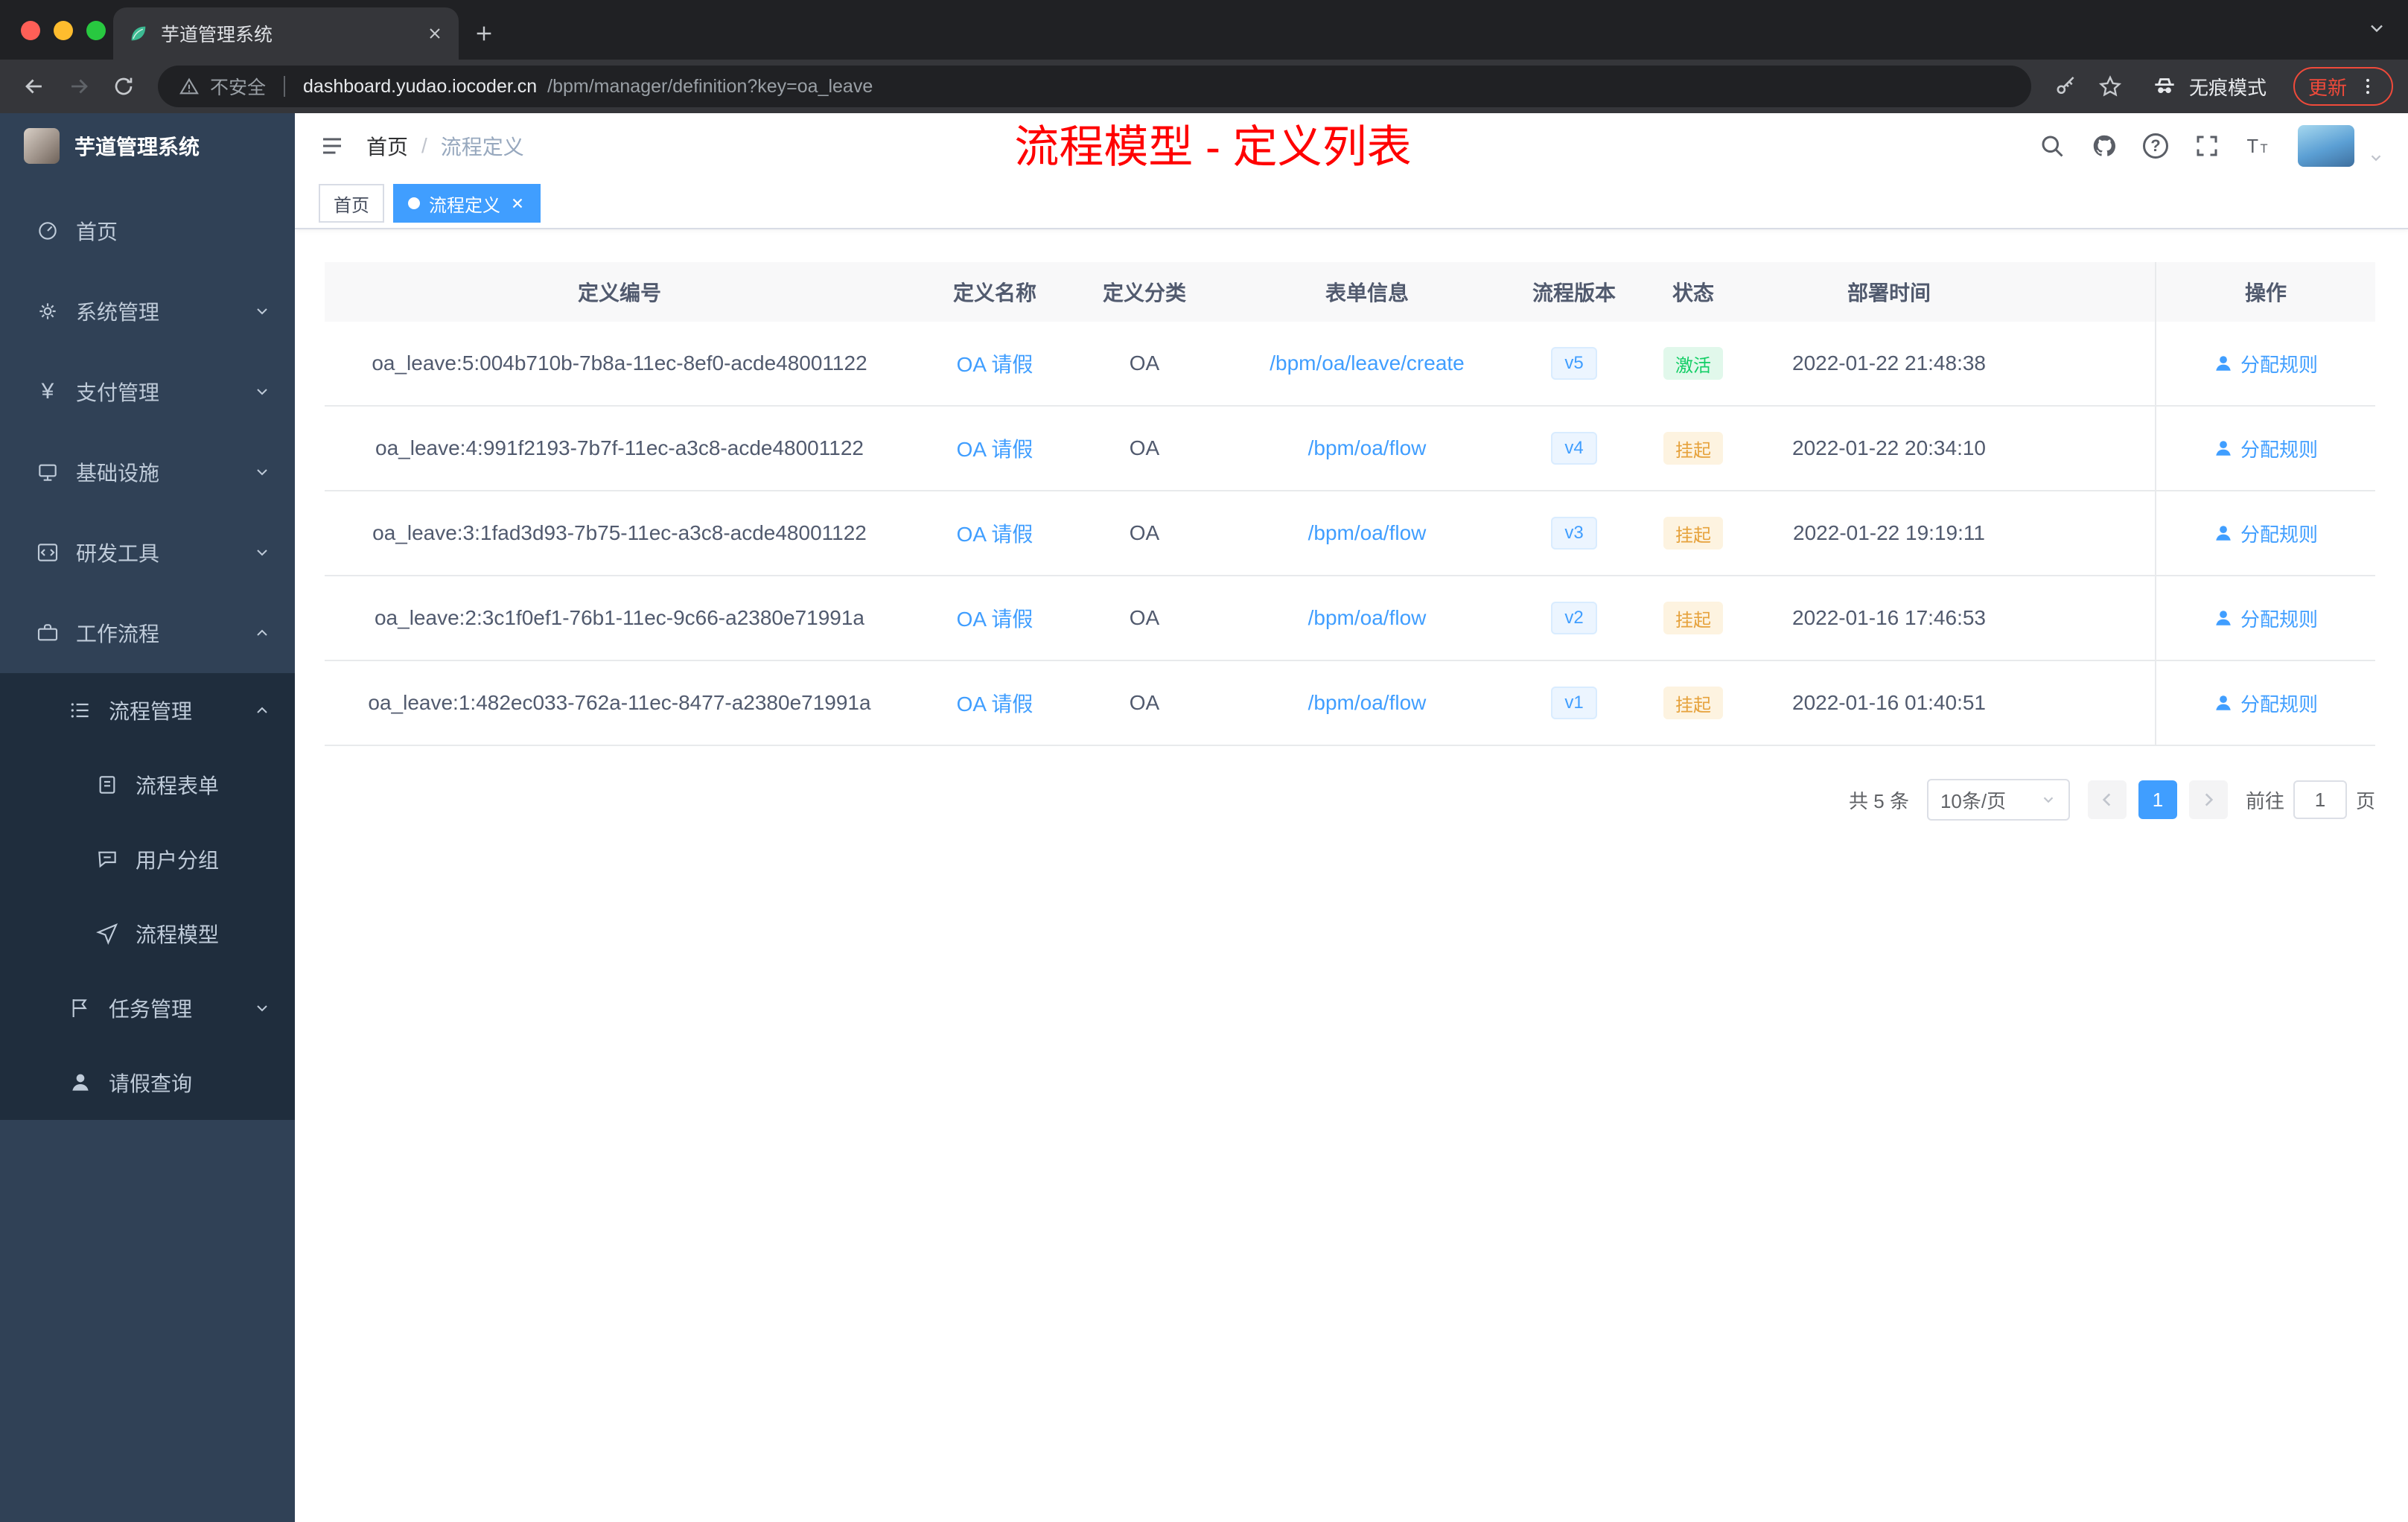 Image resolution: width=2408 pixels, height=1522 pixels. I want to click on flag-icon, so click(79, 1008).